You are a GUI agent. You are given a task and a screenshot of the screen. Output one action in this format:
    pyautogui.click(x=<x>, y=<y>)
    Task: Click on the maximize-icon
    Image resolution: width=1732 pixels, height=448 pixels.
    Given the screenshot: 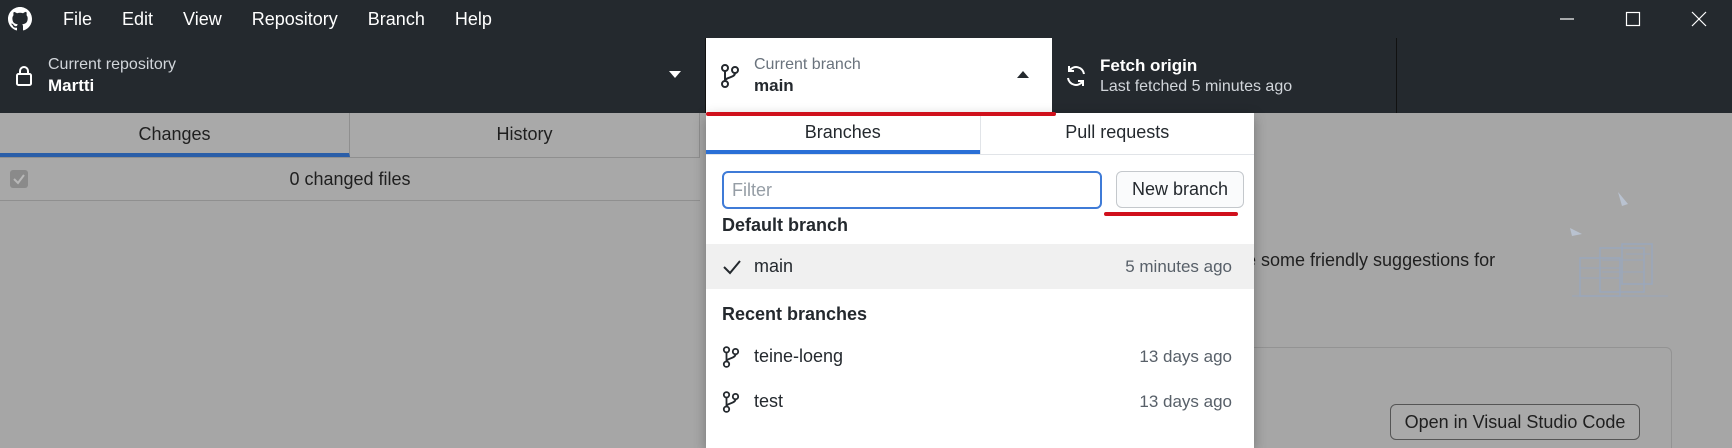 What is the action you would take?
    pyautogui.click(x=1633, y=19)
    